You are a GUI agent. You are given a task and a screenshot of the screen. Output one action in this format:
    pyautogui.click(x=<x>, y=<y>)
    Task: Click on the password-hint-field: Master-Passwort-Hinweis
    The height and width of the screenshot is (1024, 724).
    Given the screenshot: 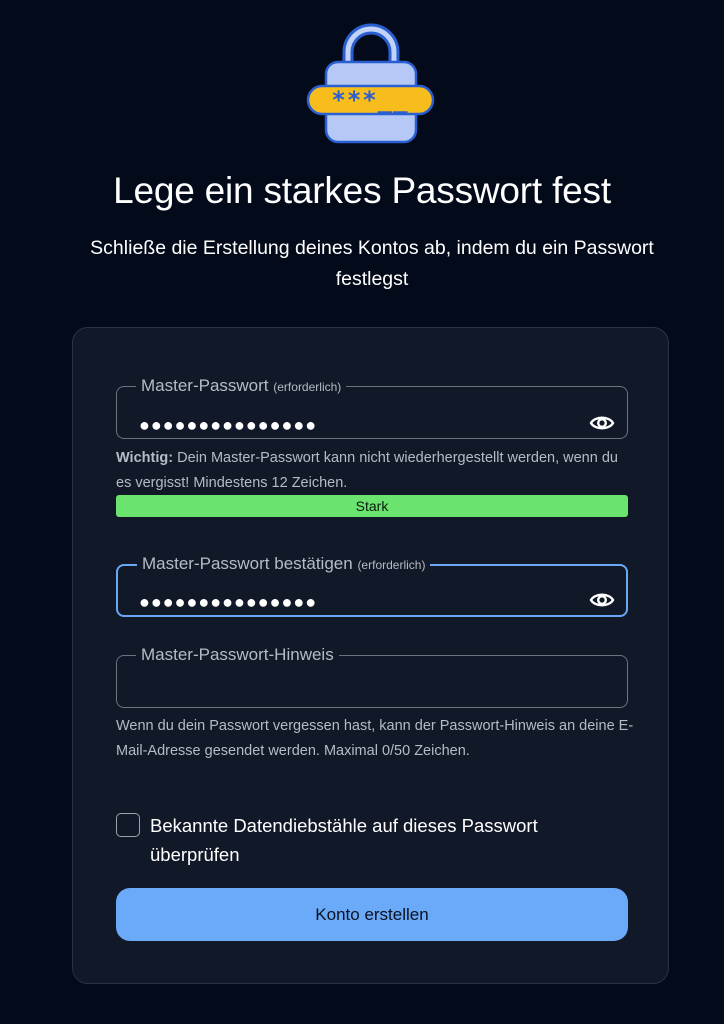 What is the action you would take?
    pyautogui.click(x=372, y=677)
    